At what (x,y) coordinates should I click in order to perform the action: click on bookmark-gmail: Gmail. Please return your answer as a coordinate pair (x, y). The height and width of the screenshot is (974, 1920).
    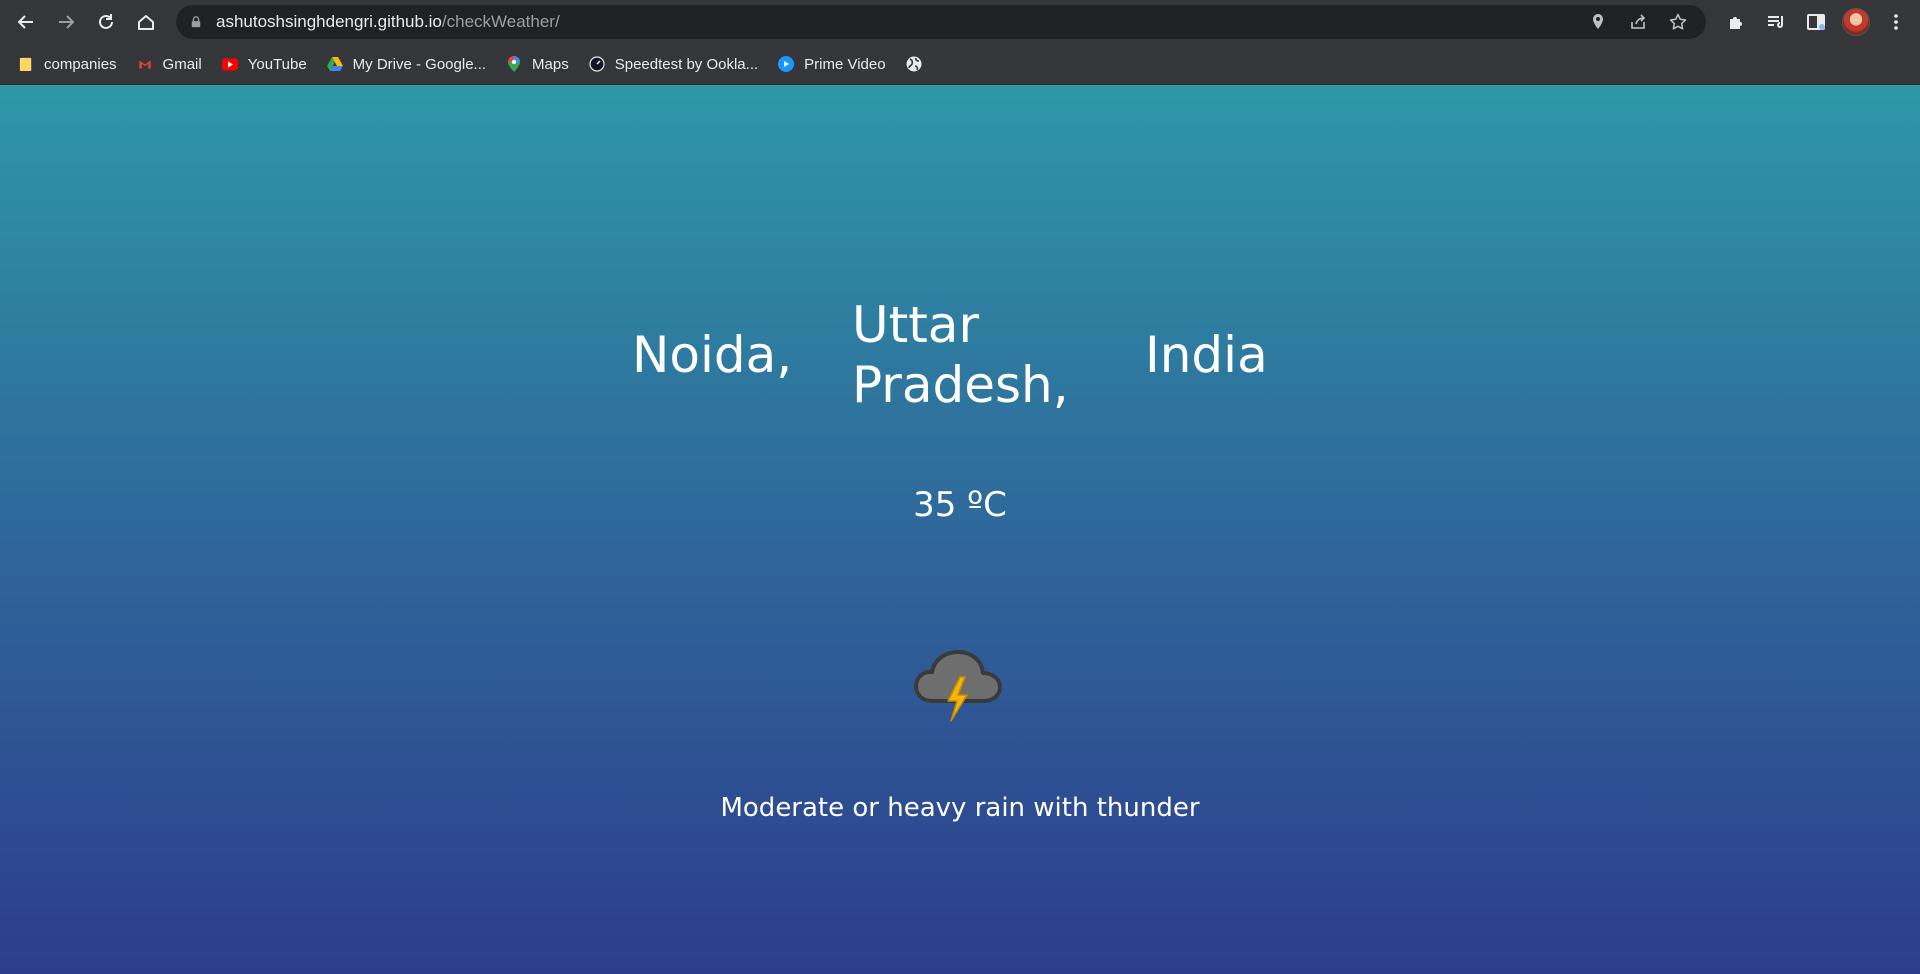
    Looking at the image, I should click on (169, 64).